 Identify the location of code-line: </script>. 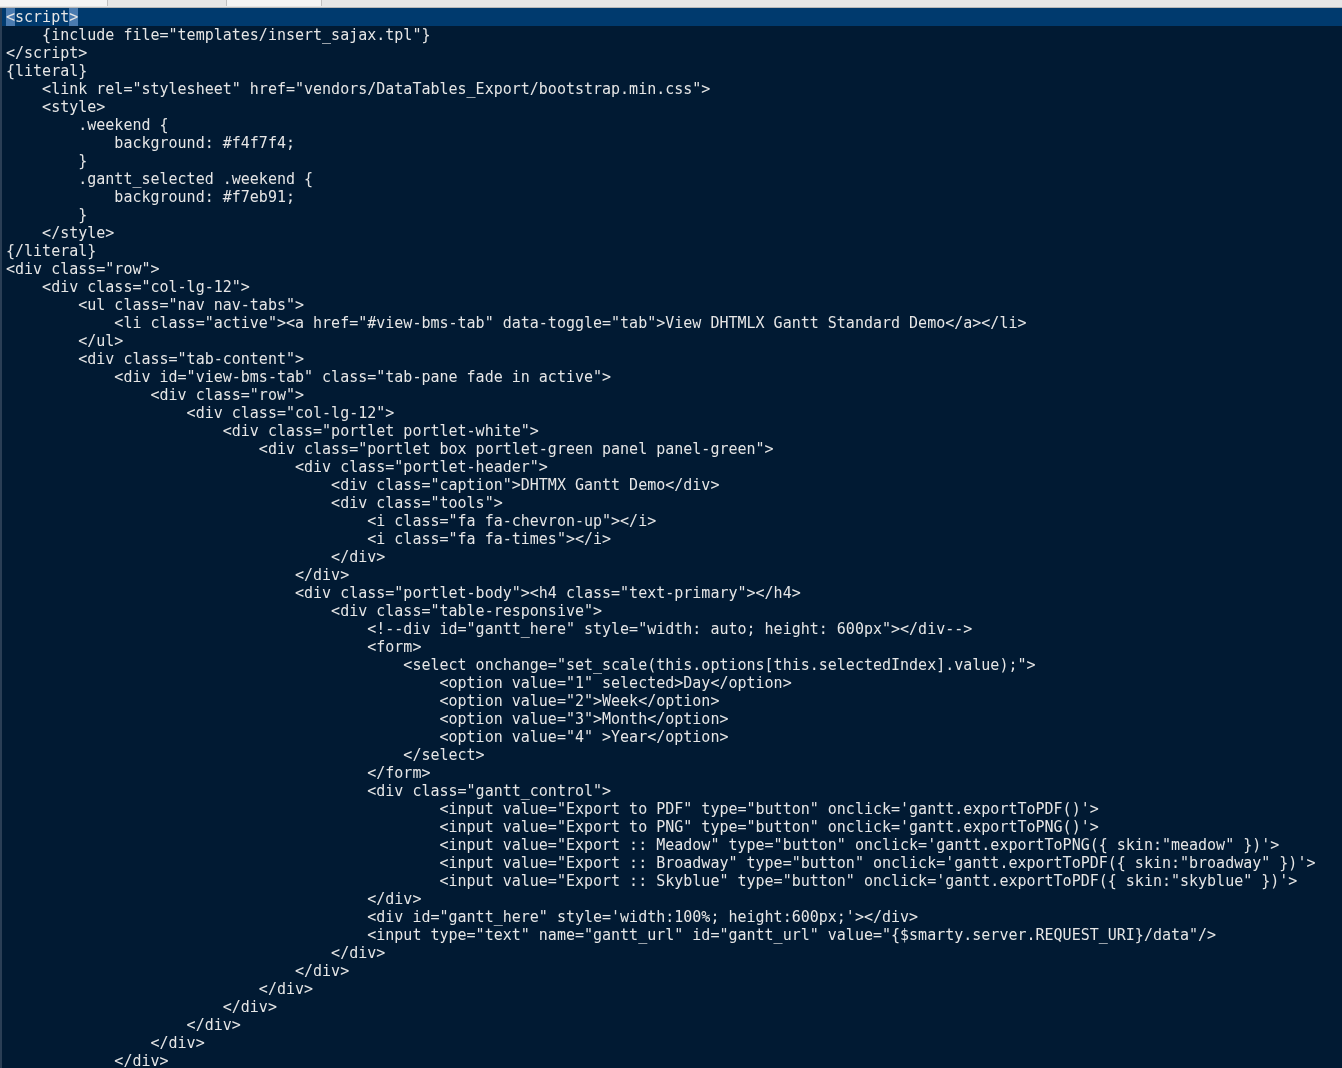
(47, 53).